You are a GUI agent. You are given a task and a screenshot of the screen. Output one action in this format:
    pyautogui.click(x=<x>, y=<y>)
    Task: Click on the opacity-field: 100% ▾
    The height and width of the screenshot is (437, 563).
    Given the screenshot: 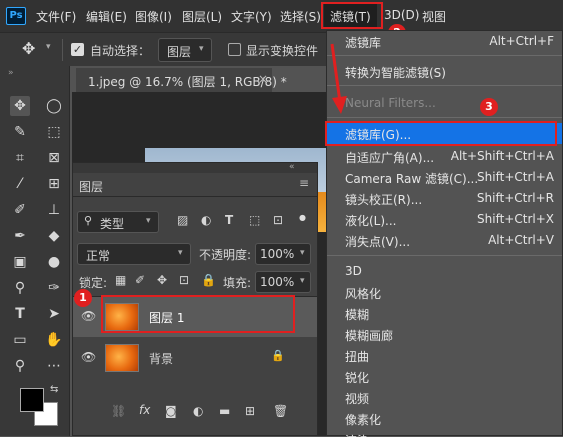 What is the action you would take?
    pyautogui.click(x=283, y=254)
    